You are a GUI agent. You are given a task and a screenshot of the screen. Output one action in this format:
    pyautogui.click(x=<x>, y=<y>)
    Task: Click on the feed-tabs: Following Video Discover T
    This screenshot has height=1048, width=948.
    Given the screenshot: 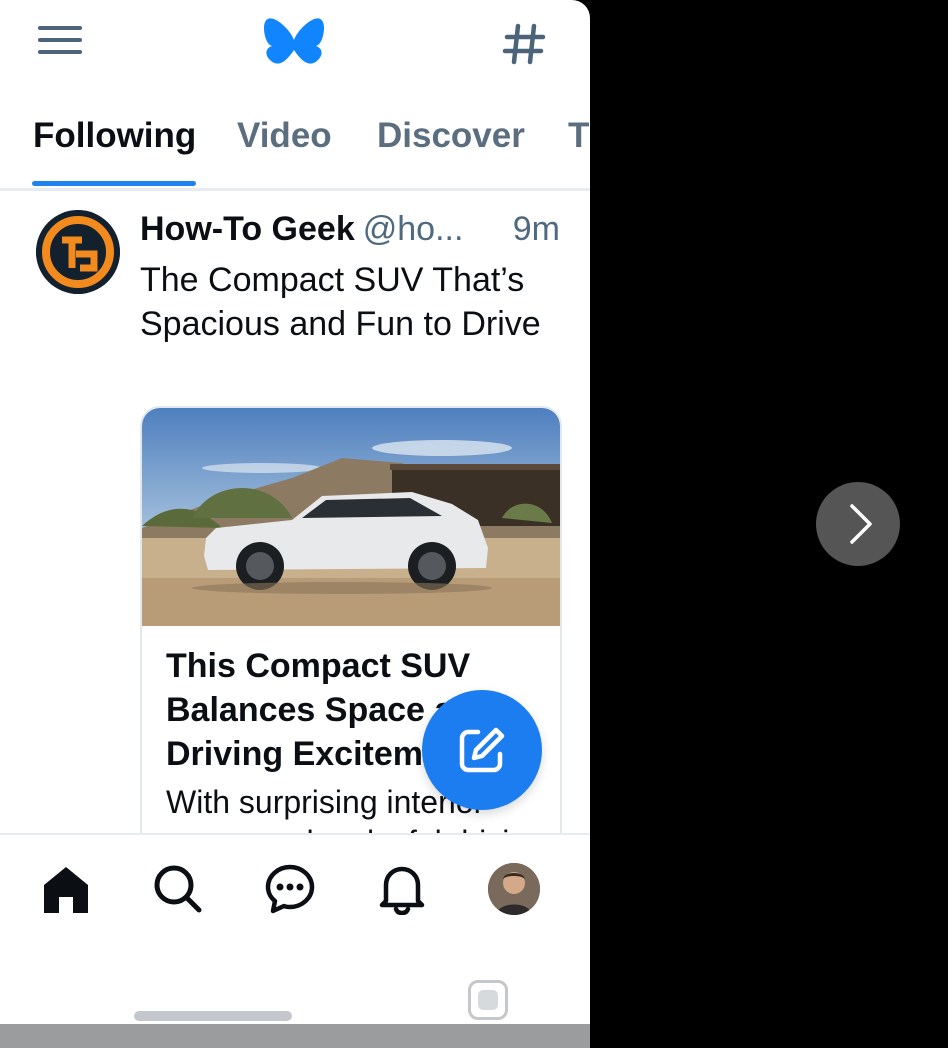 What is the action you would take?
    pyautogui.click(x=295, y=147)
    